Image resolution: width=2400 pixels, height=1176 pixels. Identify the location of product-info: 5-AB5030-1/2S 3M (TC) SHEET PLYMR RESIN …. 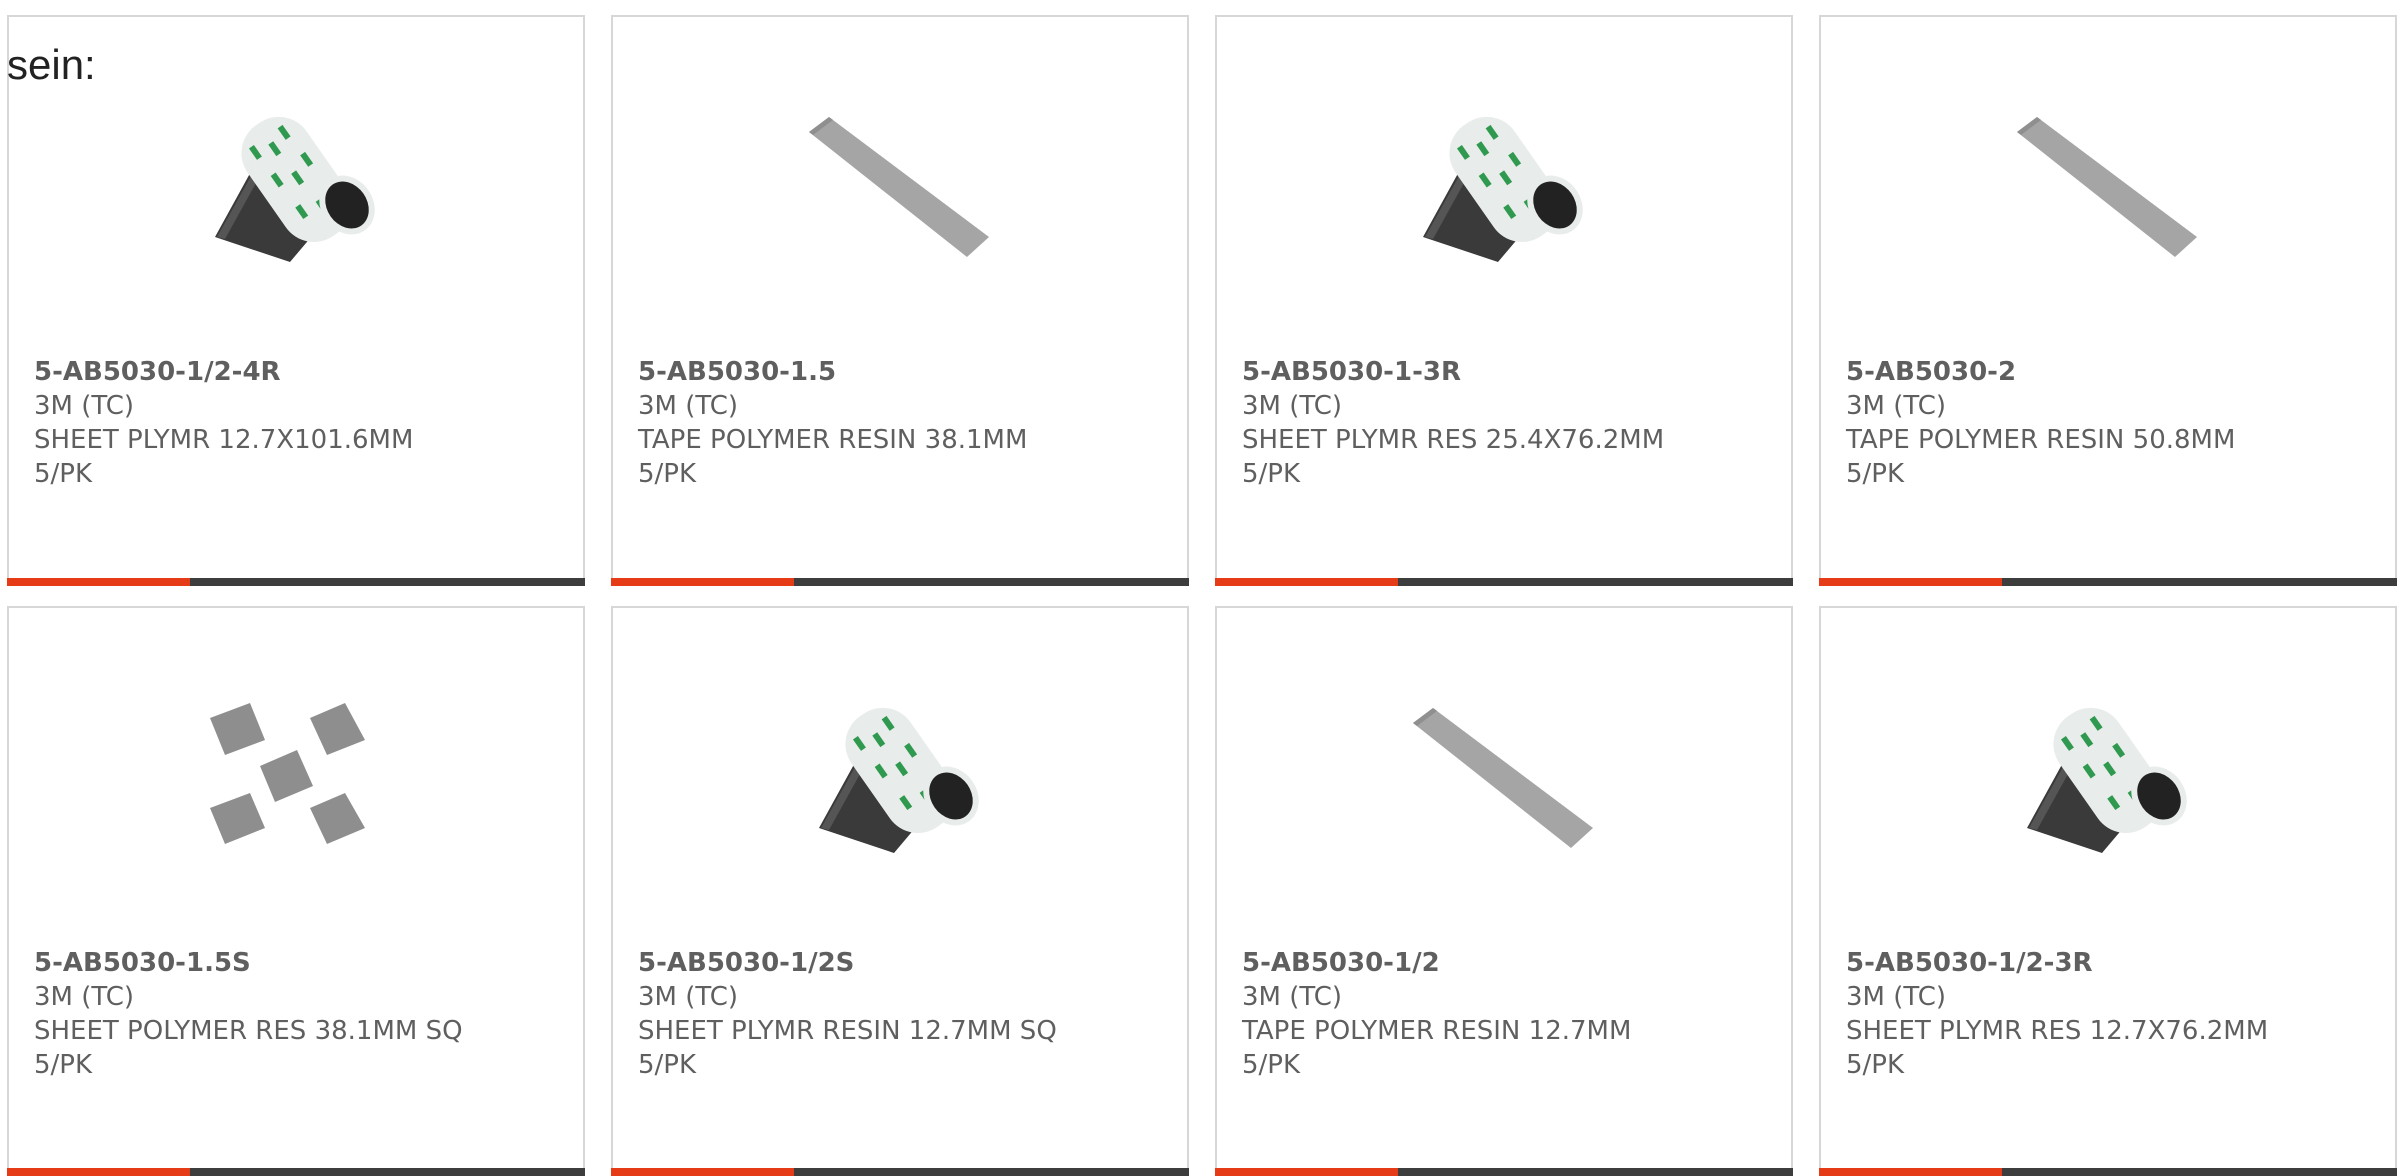
(847, 1014).